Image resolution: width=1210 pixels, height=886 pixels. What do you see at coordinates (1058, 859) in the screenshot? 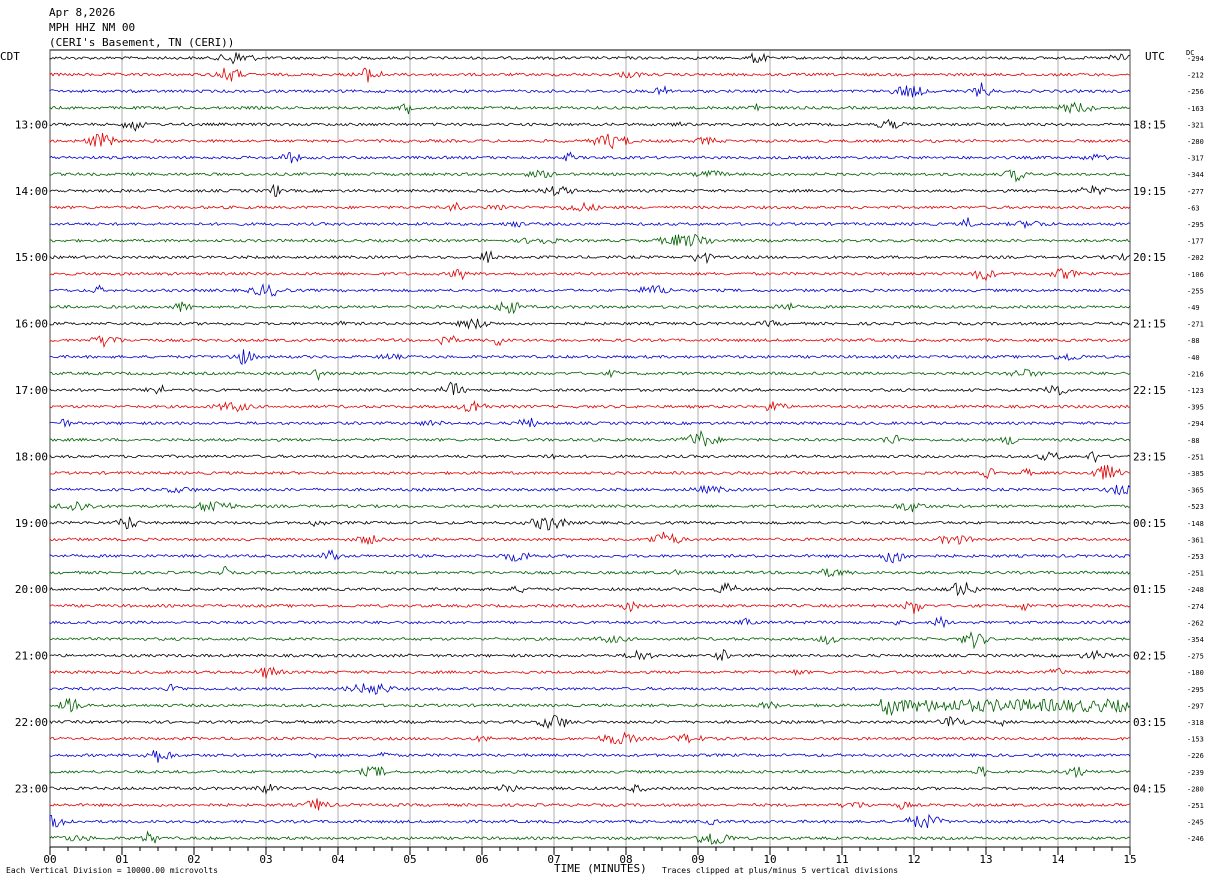
I see `x-tick-label: 14` at bounding box center [1058, 859].